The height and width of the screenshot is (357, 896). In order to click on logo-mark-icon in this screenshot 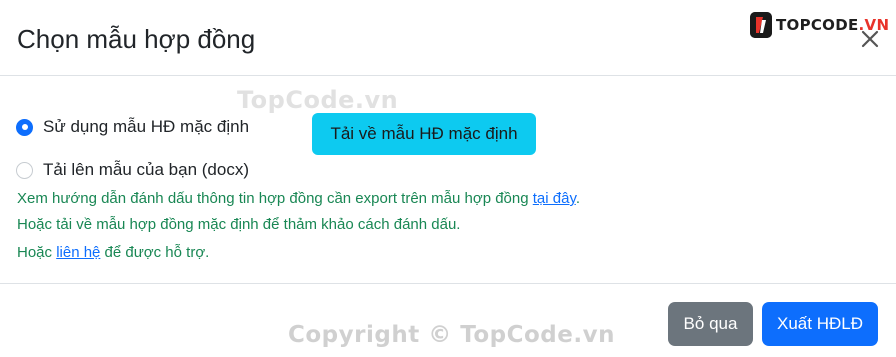, I will do `click(761, 25)`.